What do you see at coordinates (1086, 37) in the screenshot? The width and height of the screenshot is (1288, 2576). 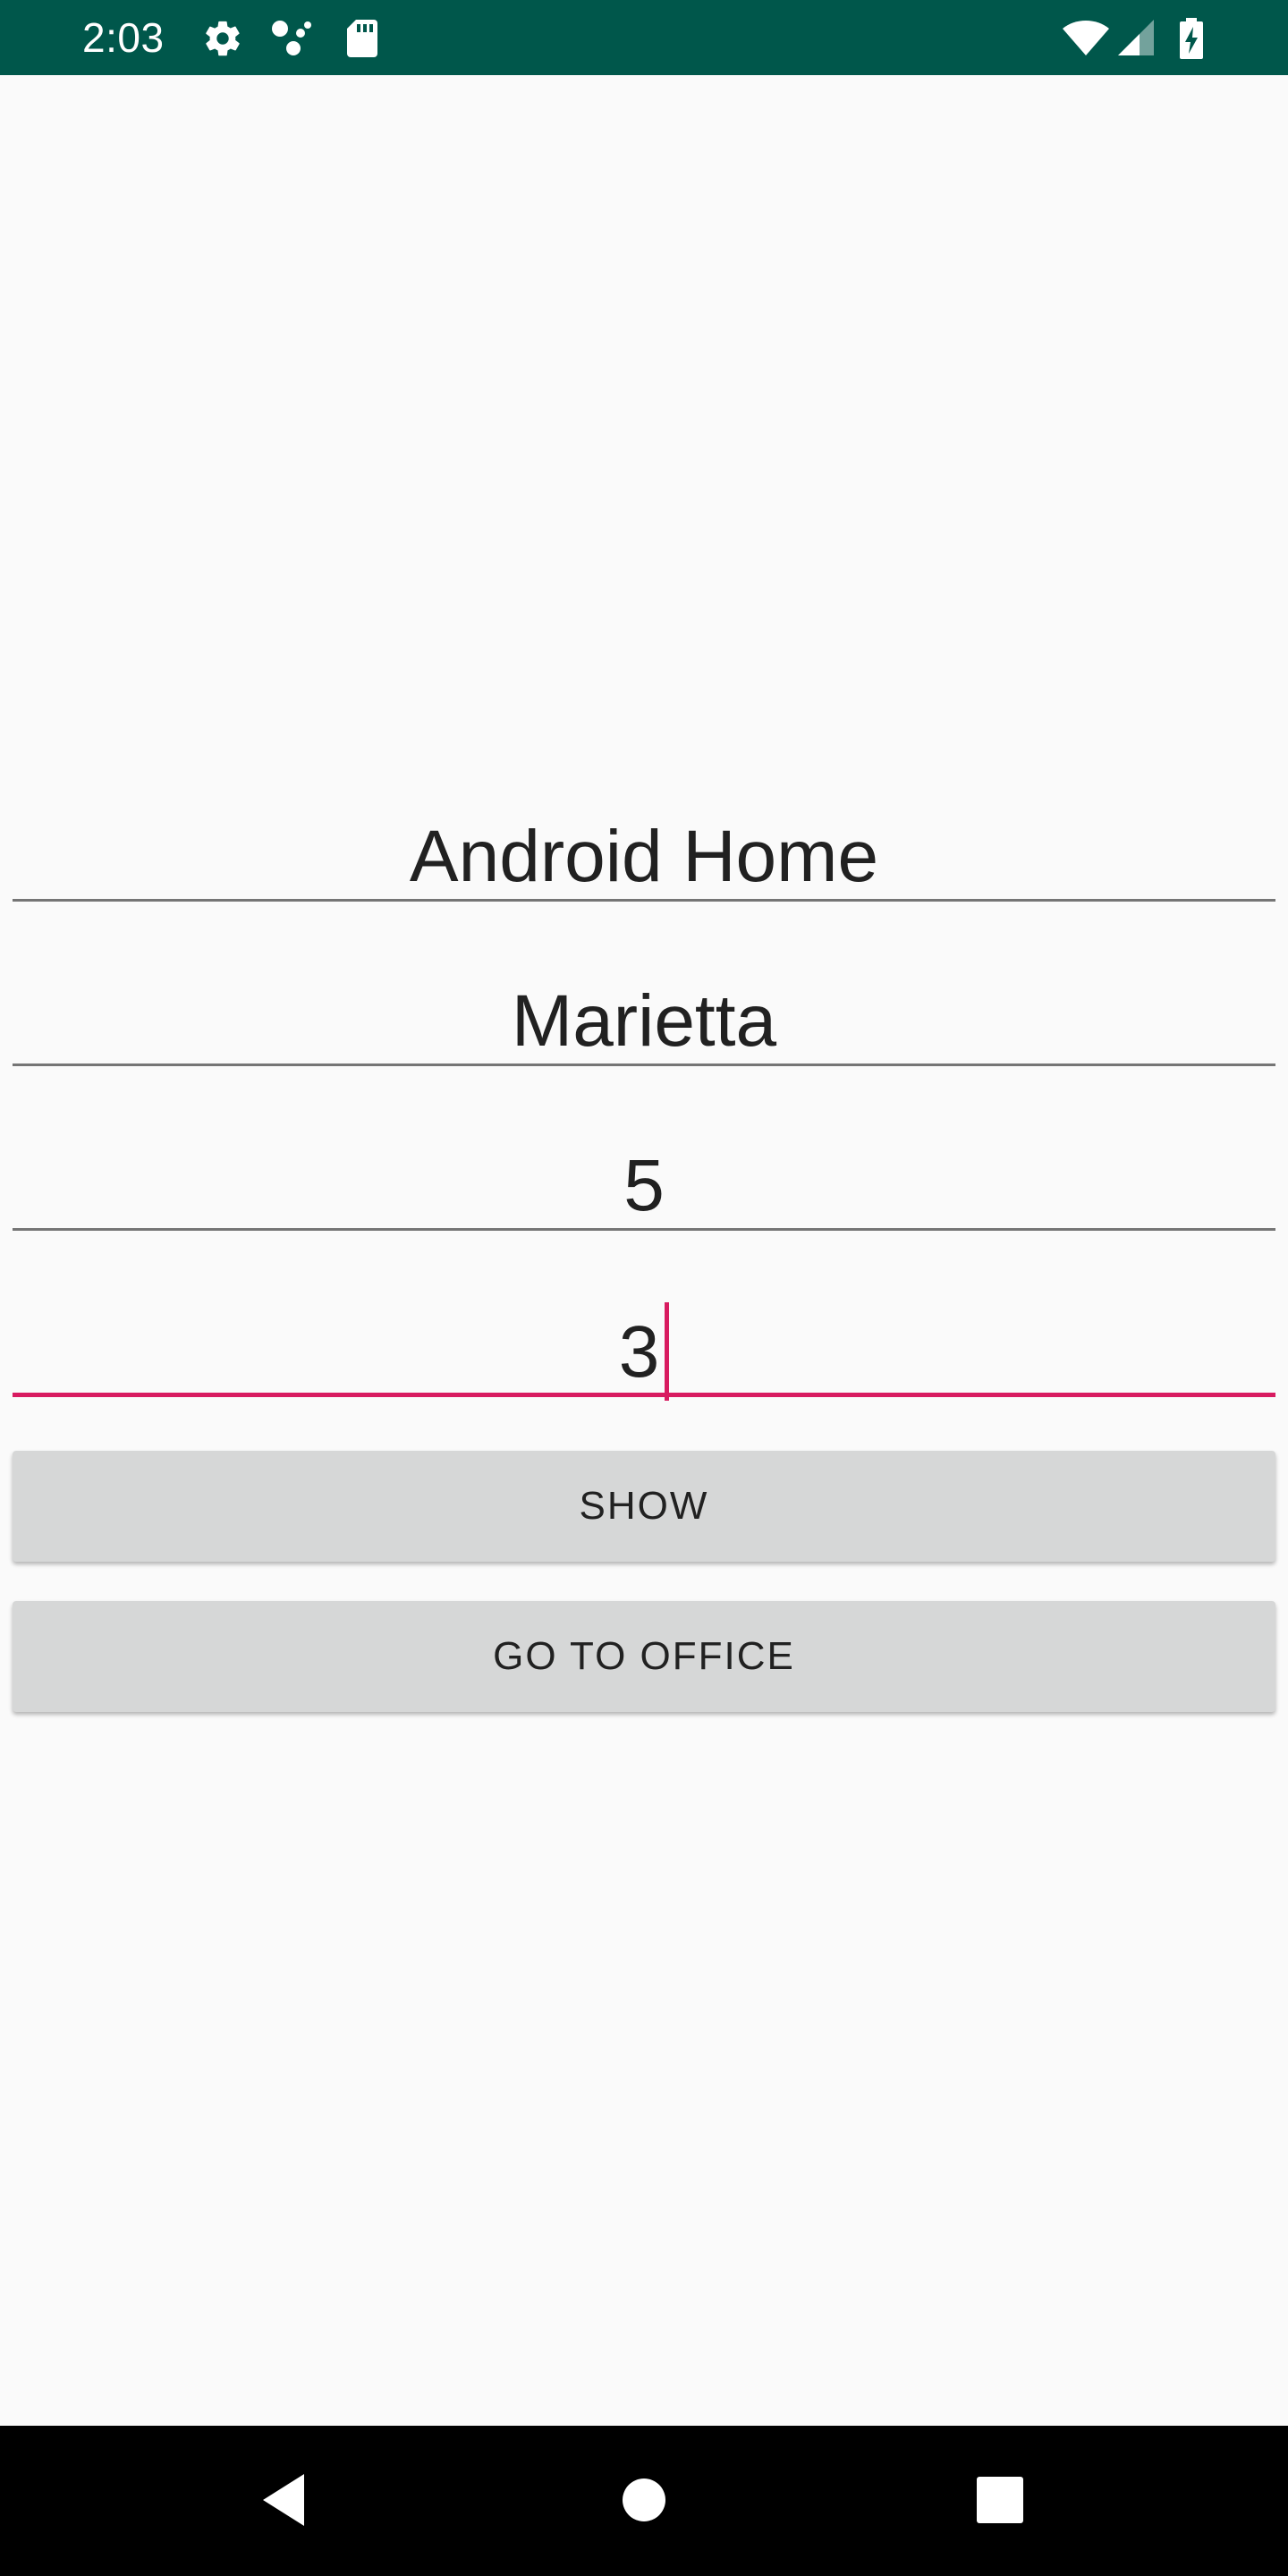 I see `wifi-icon` at bounding box center [1086, 37].